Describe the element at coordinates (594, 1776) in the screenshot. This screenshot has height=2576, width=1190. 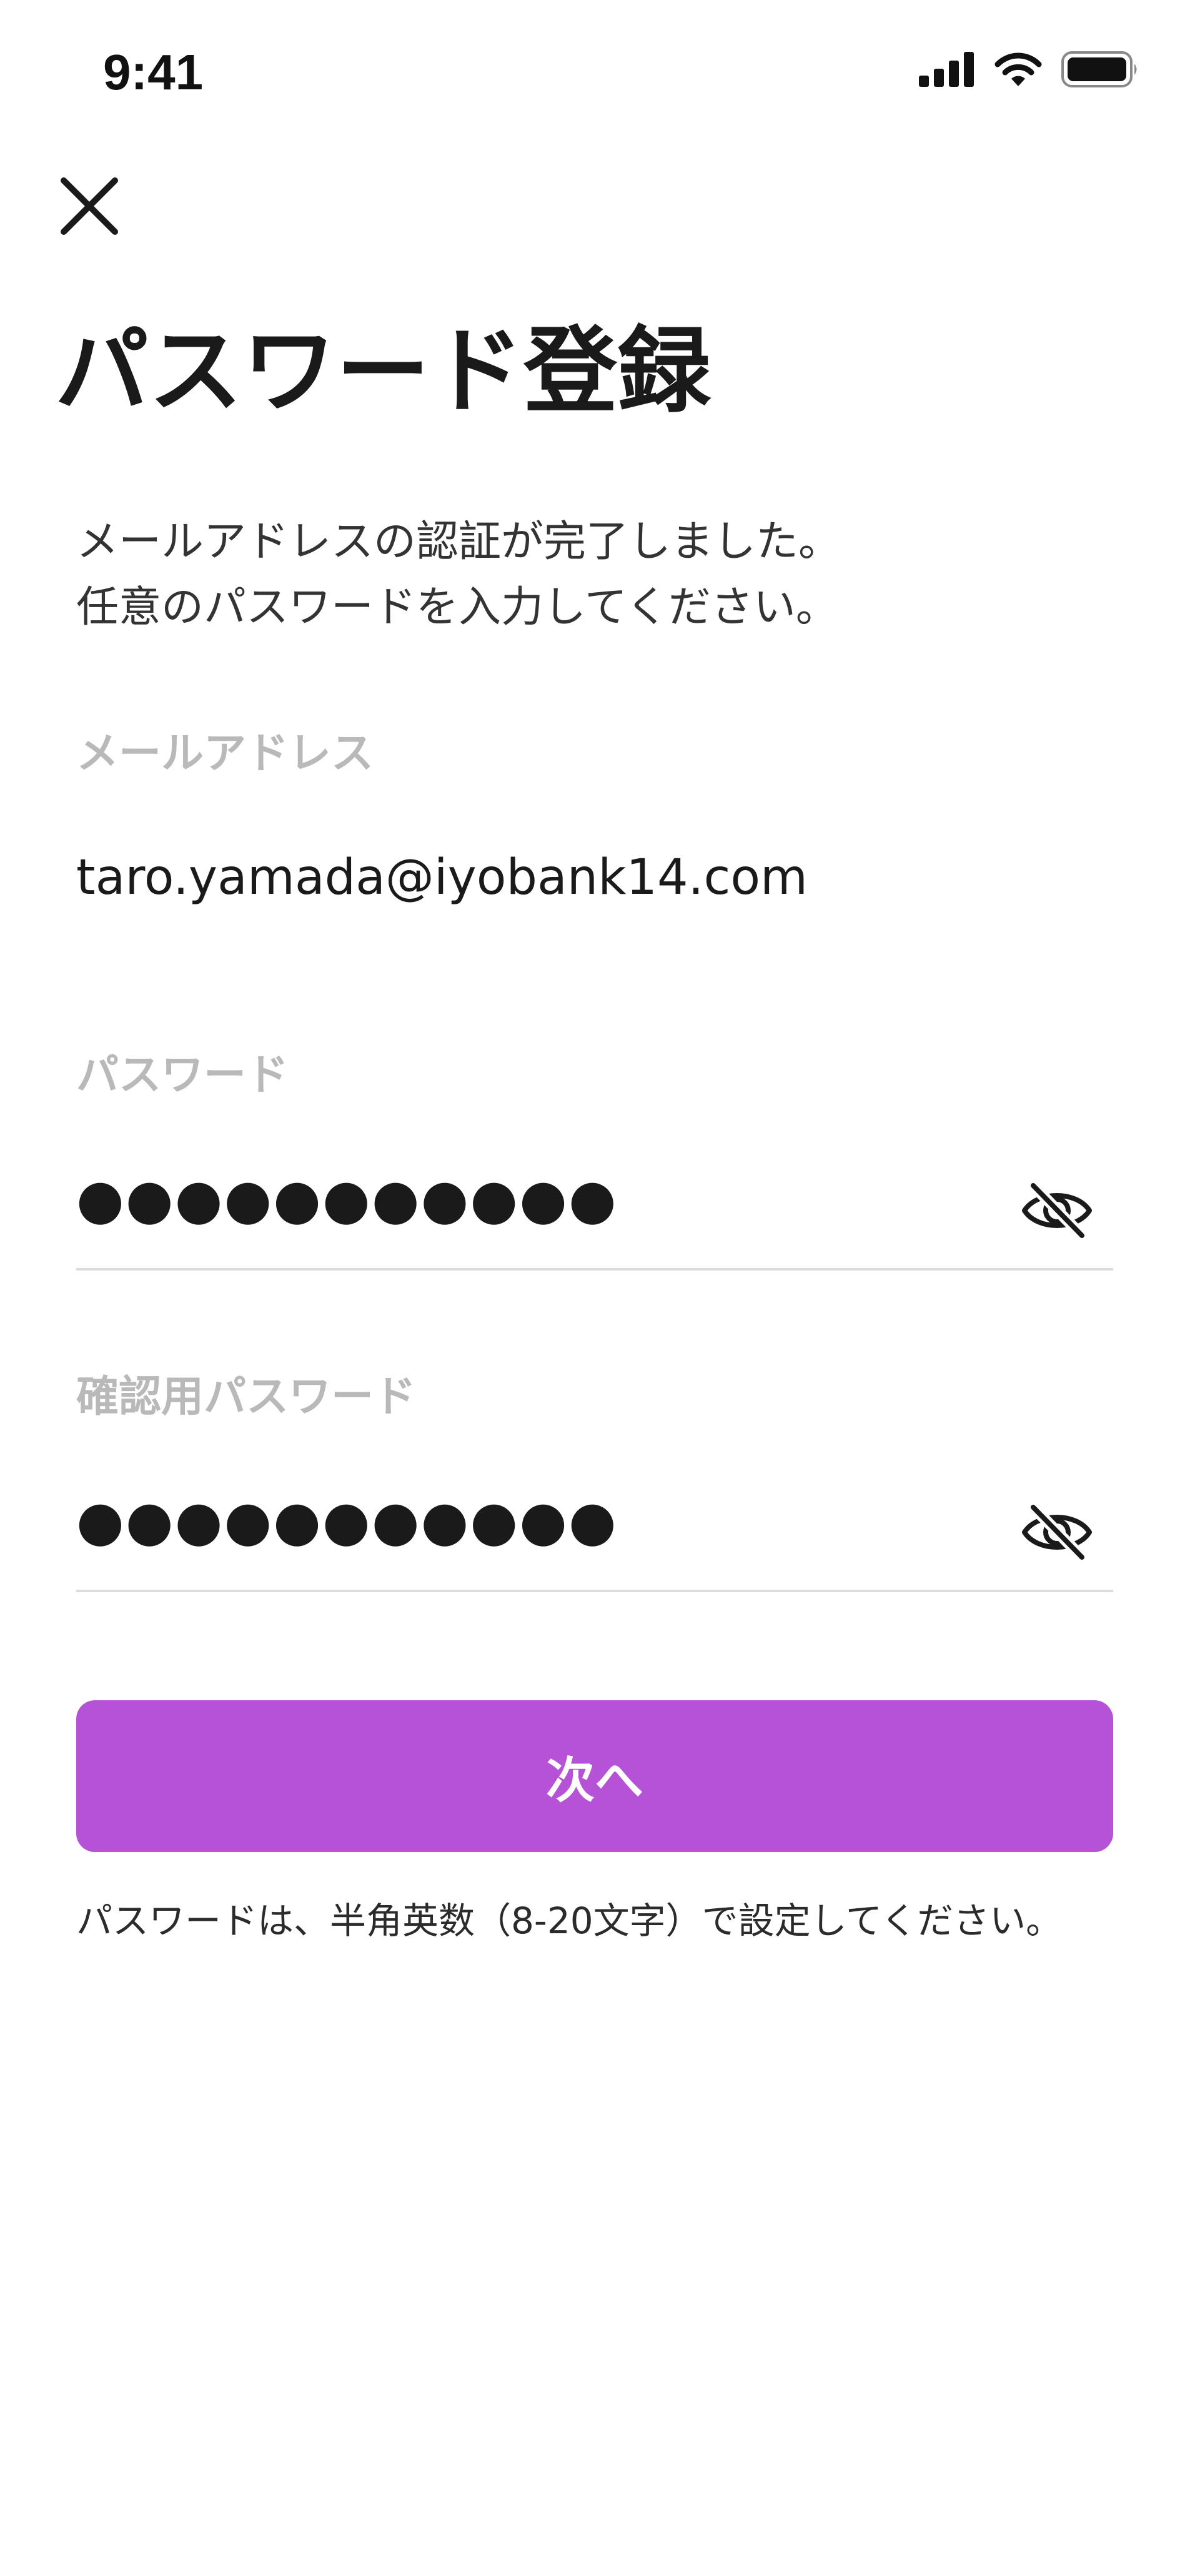
I see `next-button: 次へ` at that location.